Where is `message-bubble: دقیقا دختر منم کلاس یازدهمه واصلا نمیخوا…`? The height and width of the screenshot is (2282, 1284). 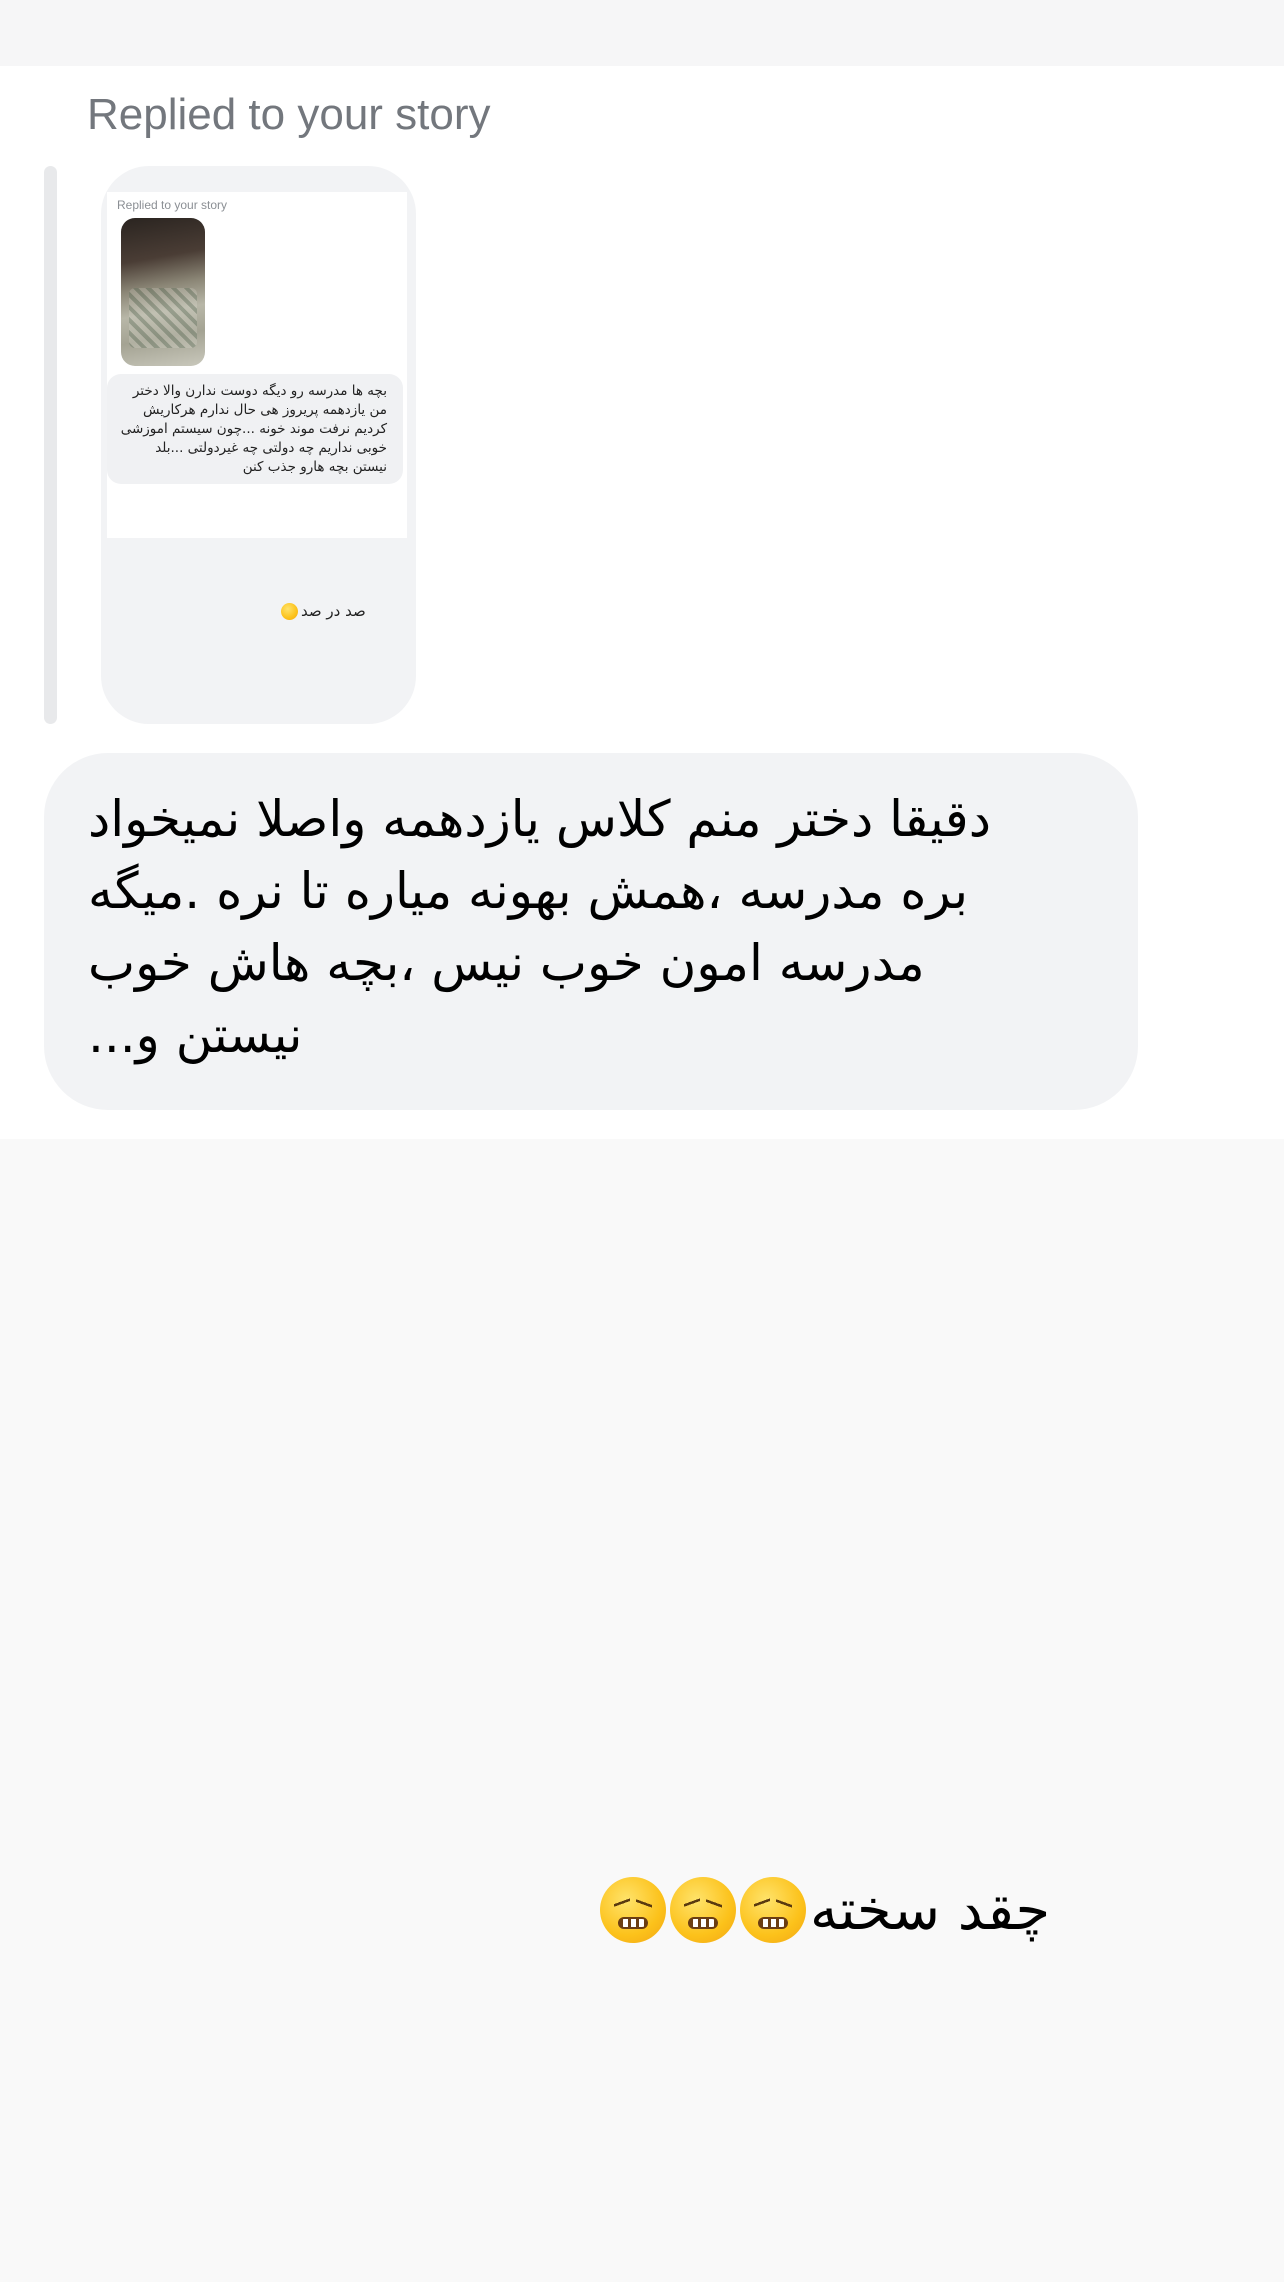
message-bubble: دقیقا دختر منم کلاس یازدهمه واصلا نمیخوا… is located at coordinates (591, 931).